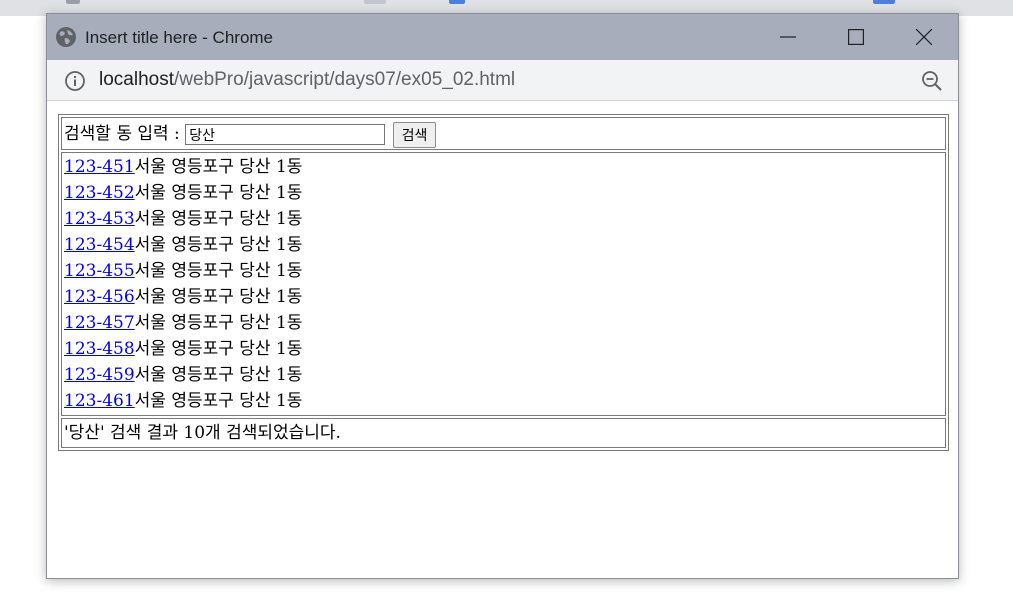 This screenshot has width=1013, height=610. I want to click on zipcode-link: 123-461, so click(99, 401).